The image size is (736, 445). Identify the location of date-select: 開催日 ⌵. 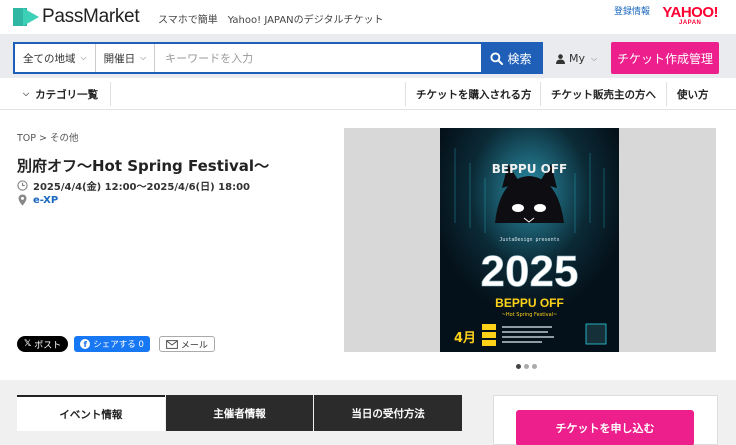
(125, 58).